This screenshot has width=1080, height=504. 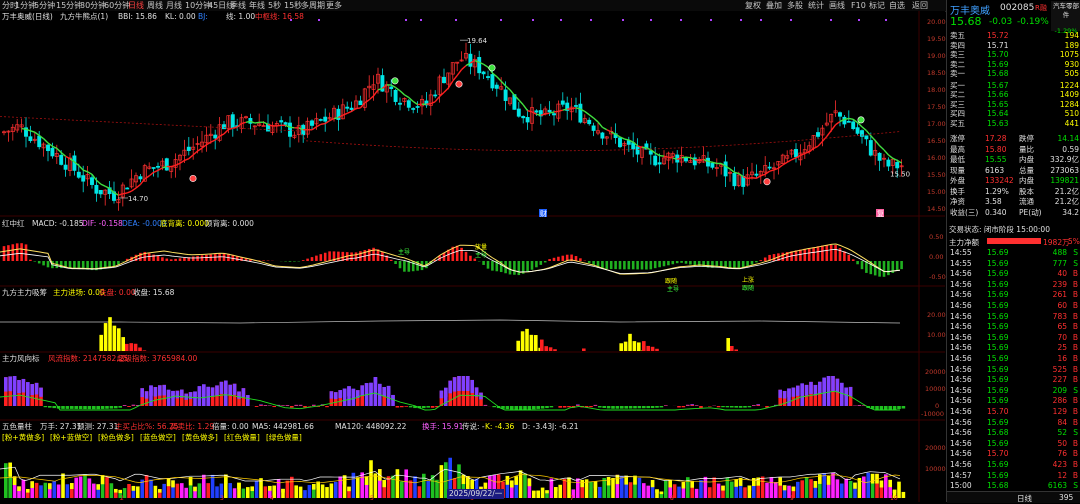 I want to click on book-vol: 510, so click(x=1072, y=113).